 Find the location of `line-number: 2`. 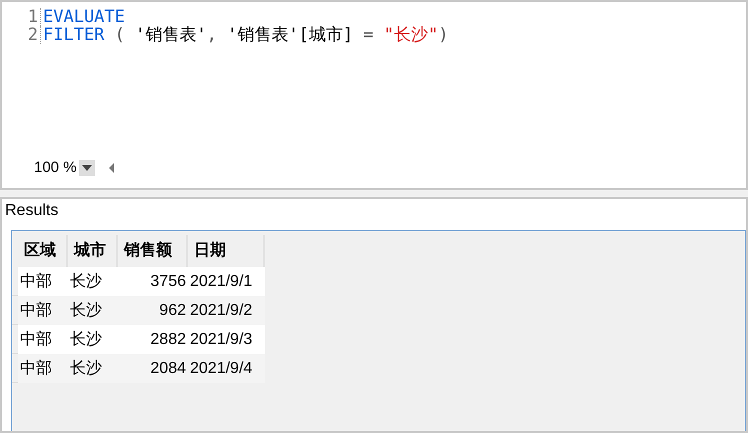

line-number: 2 is located at coordinates (32, 35).